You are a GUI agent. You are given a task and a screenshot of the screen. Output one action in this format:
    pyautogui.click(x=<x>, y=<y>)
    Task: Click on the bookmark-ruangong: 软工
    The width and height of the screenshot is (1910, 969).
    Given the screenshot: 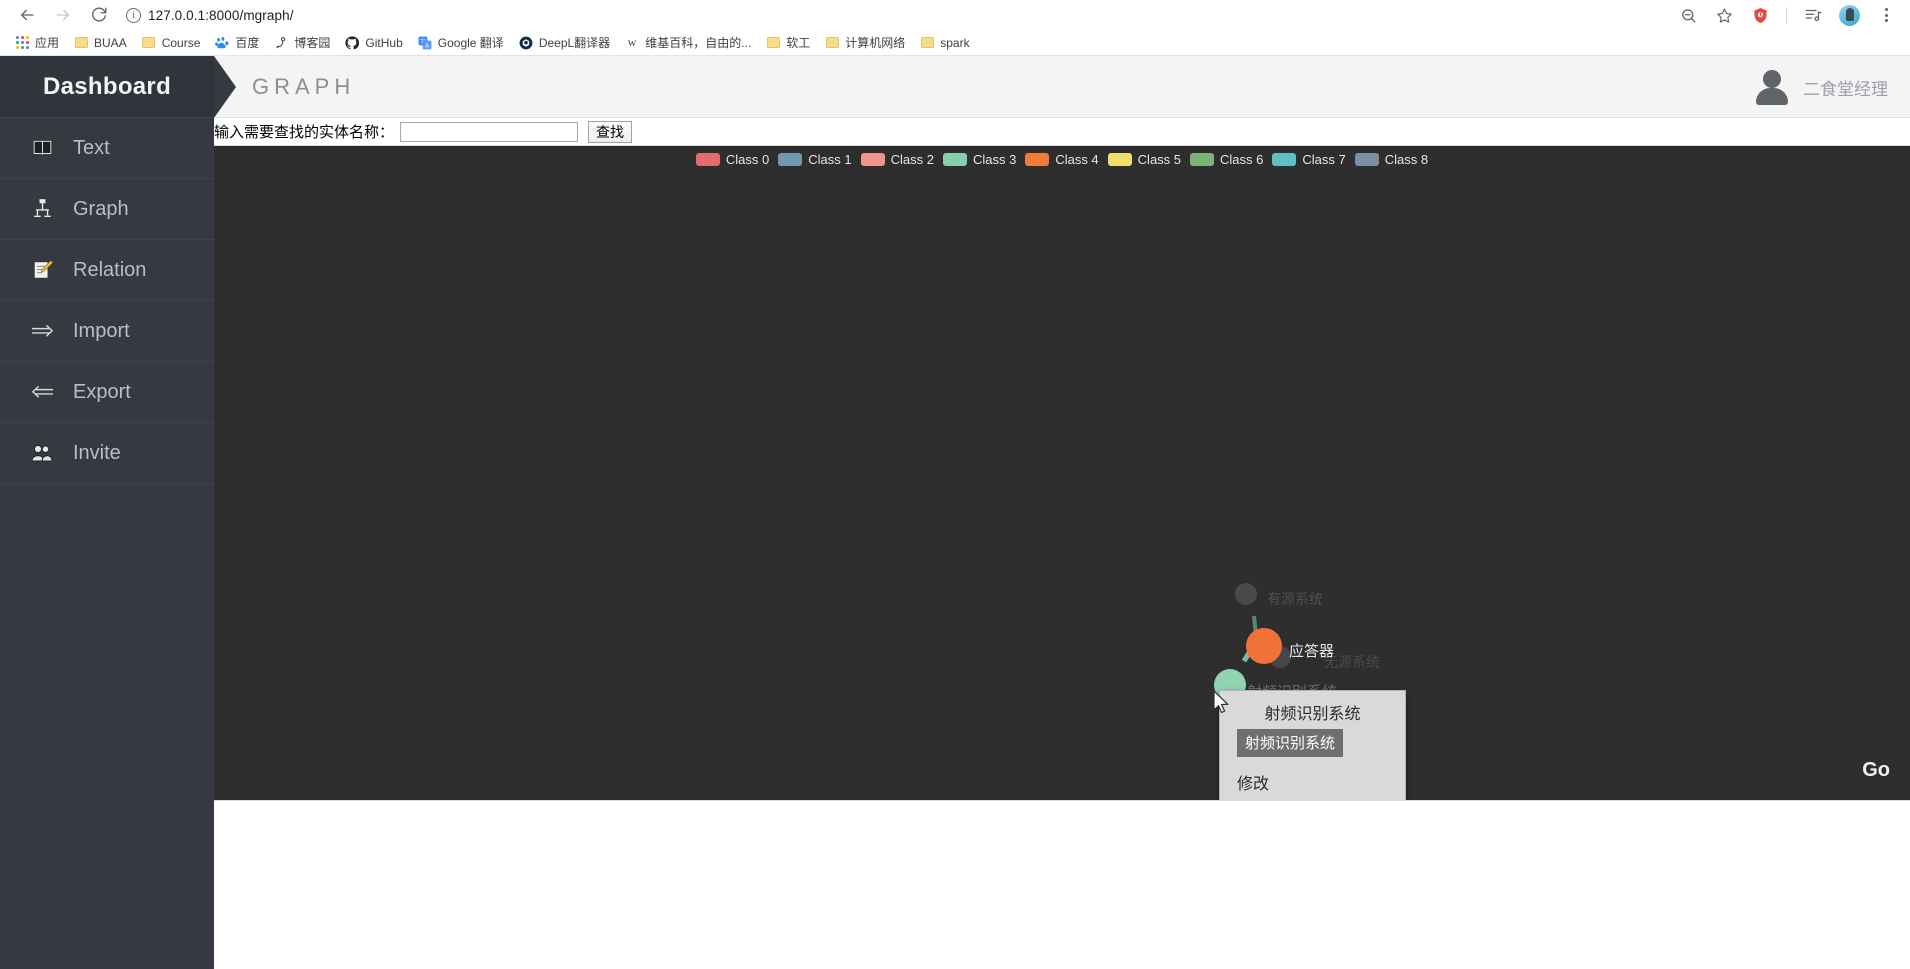 What is the action you would take?
    pyautogui.click(x=788, y=42)
    